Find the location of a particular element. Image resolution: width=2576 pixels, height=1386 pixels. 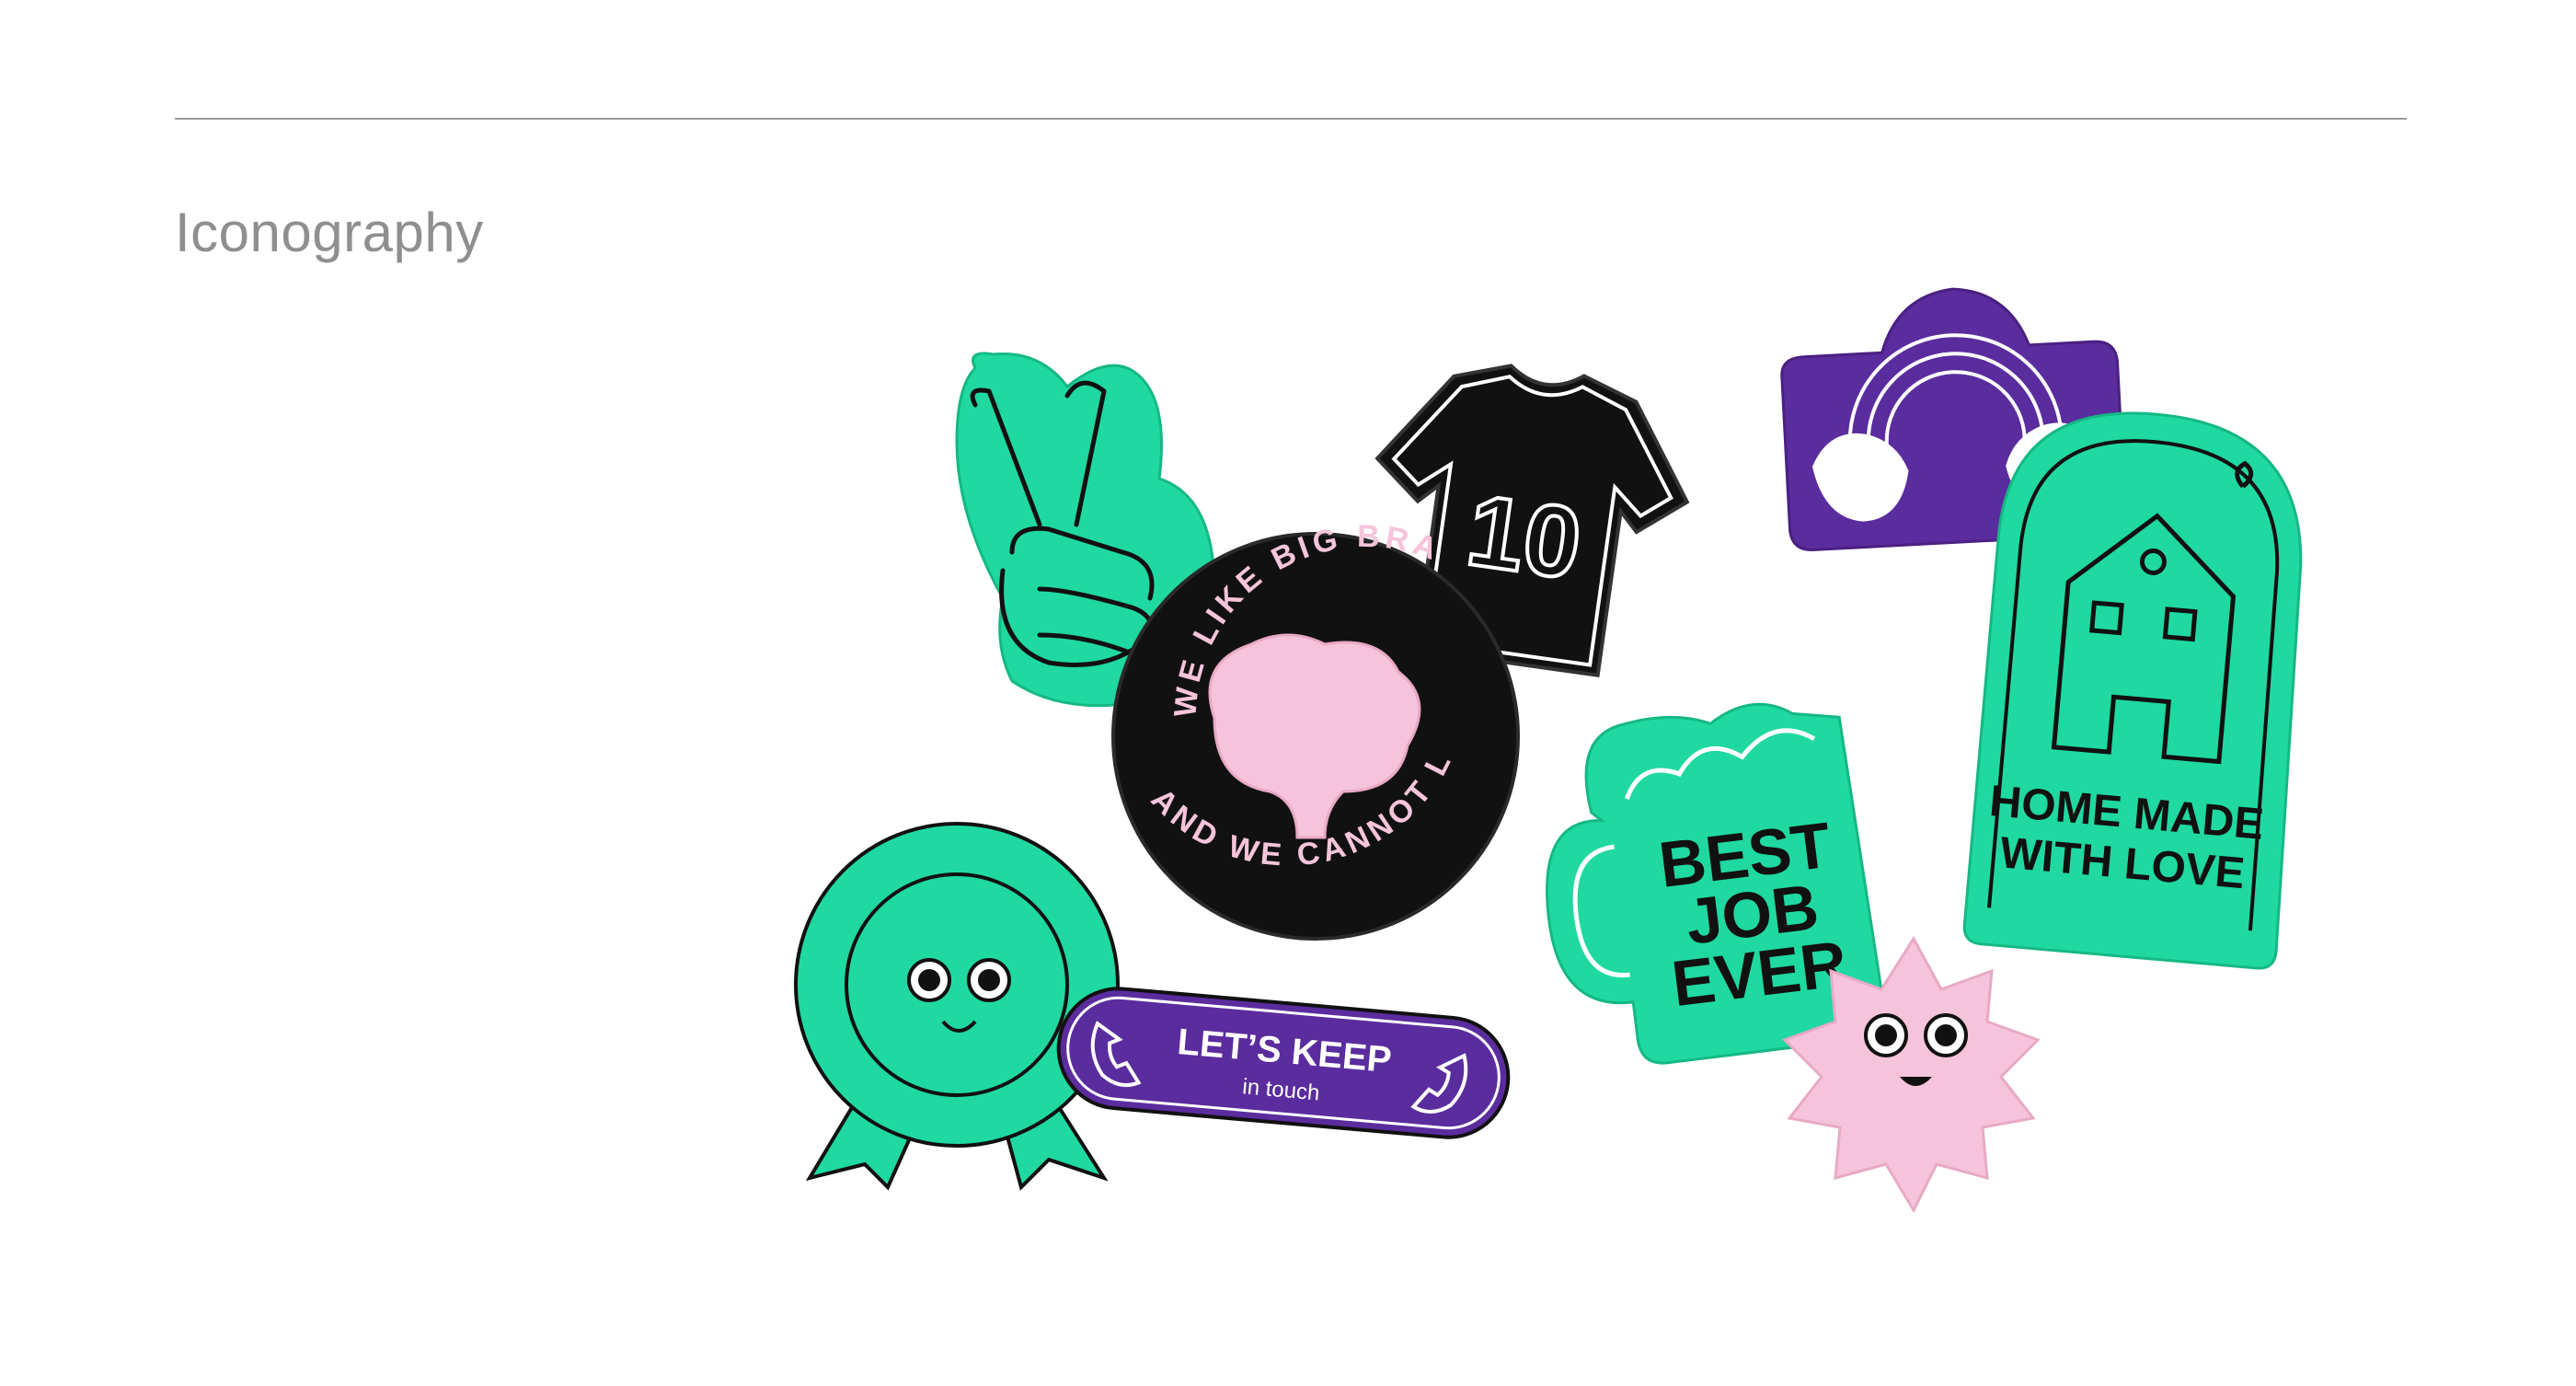

rosette-sticker is located at coordinates (957, 1006).